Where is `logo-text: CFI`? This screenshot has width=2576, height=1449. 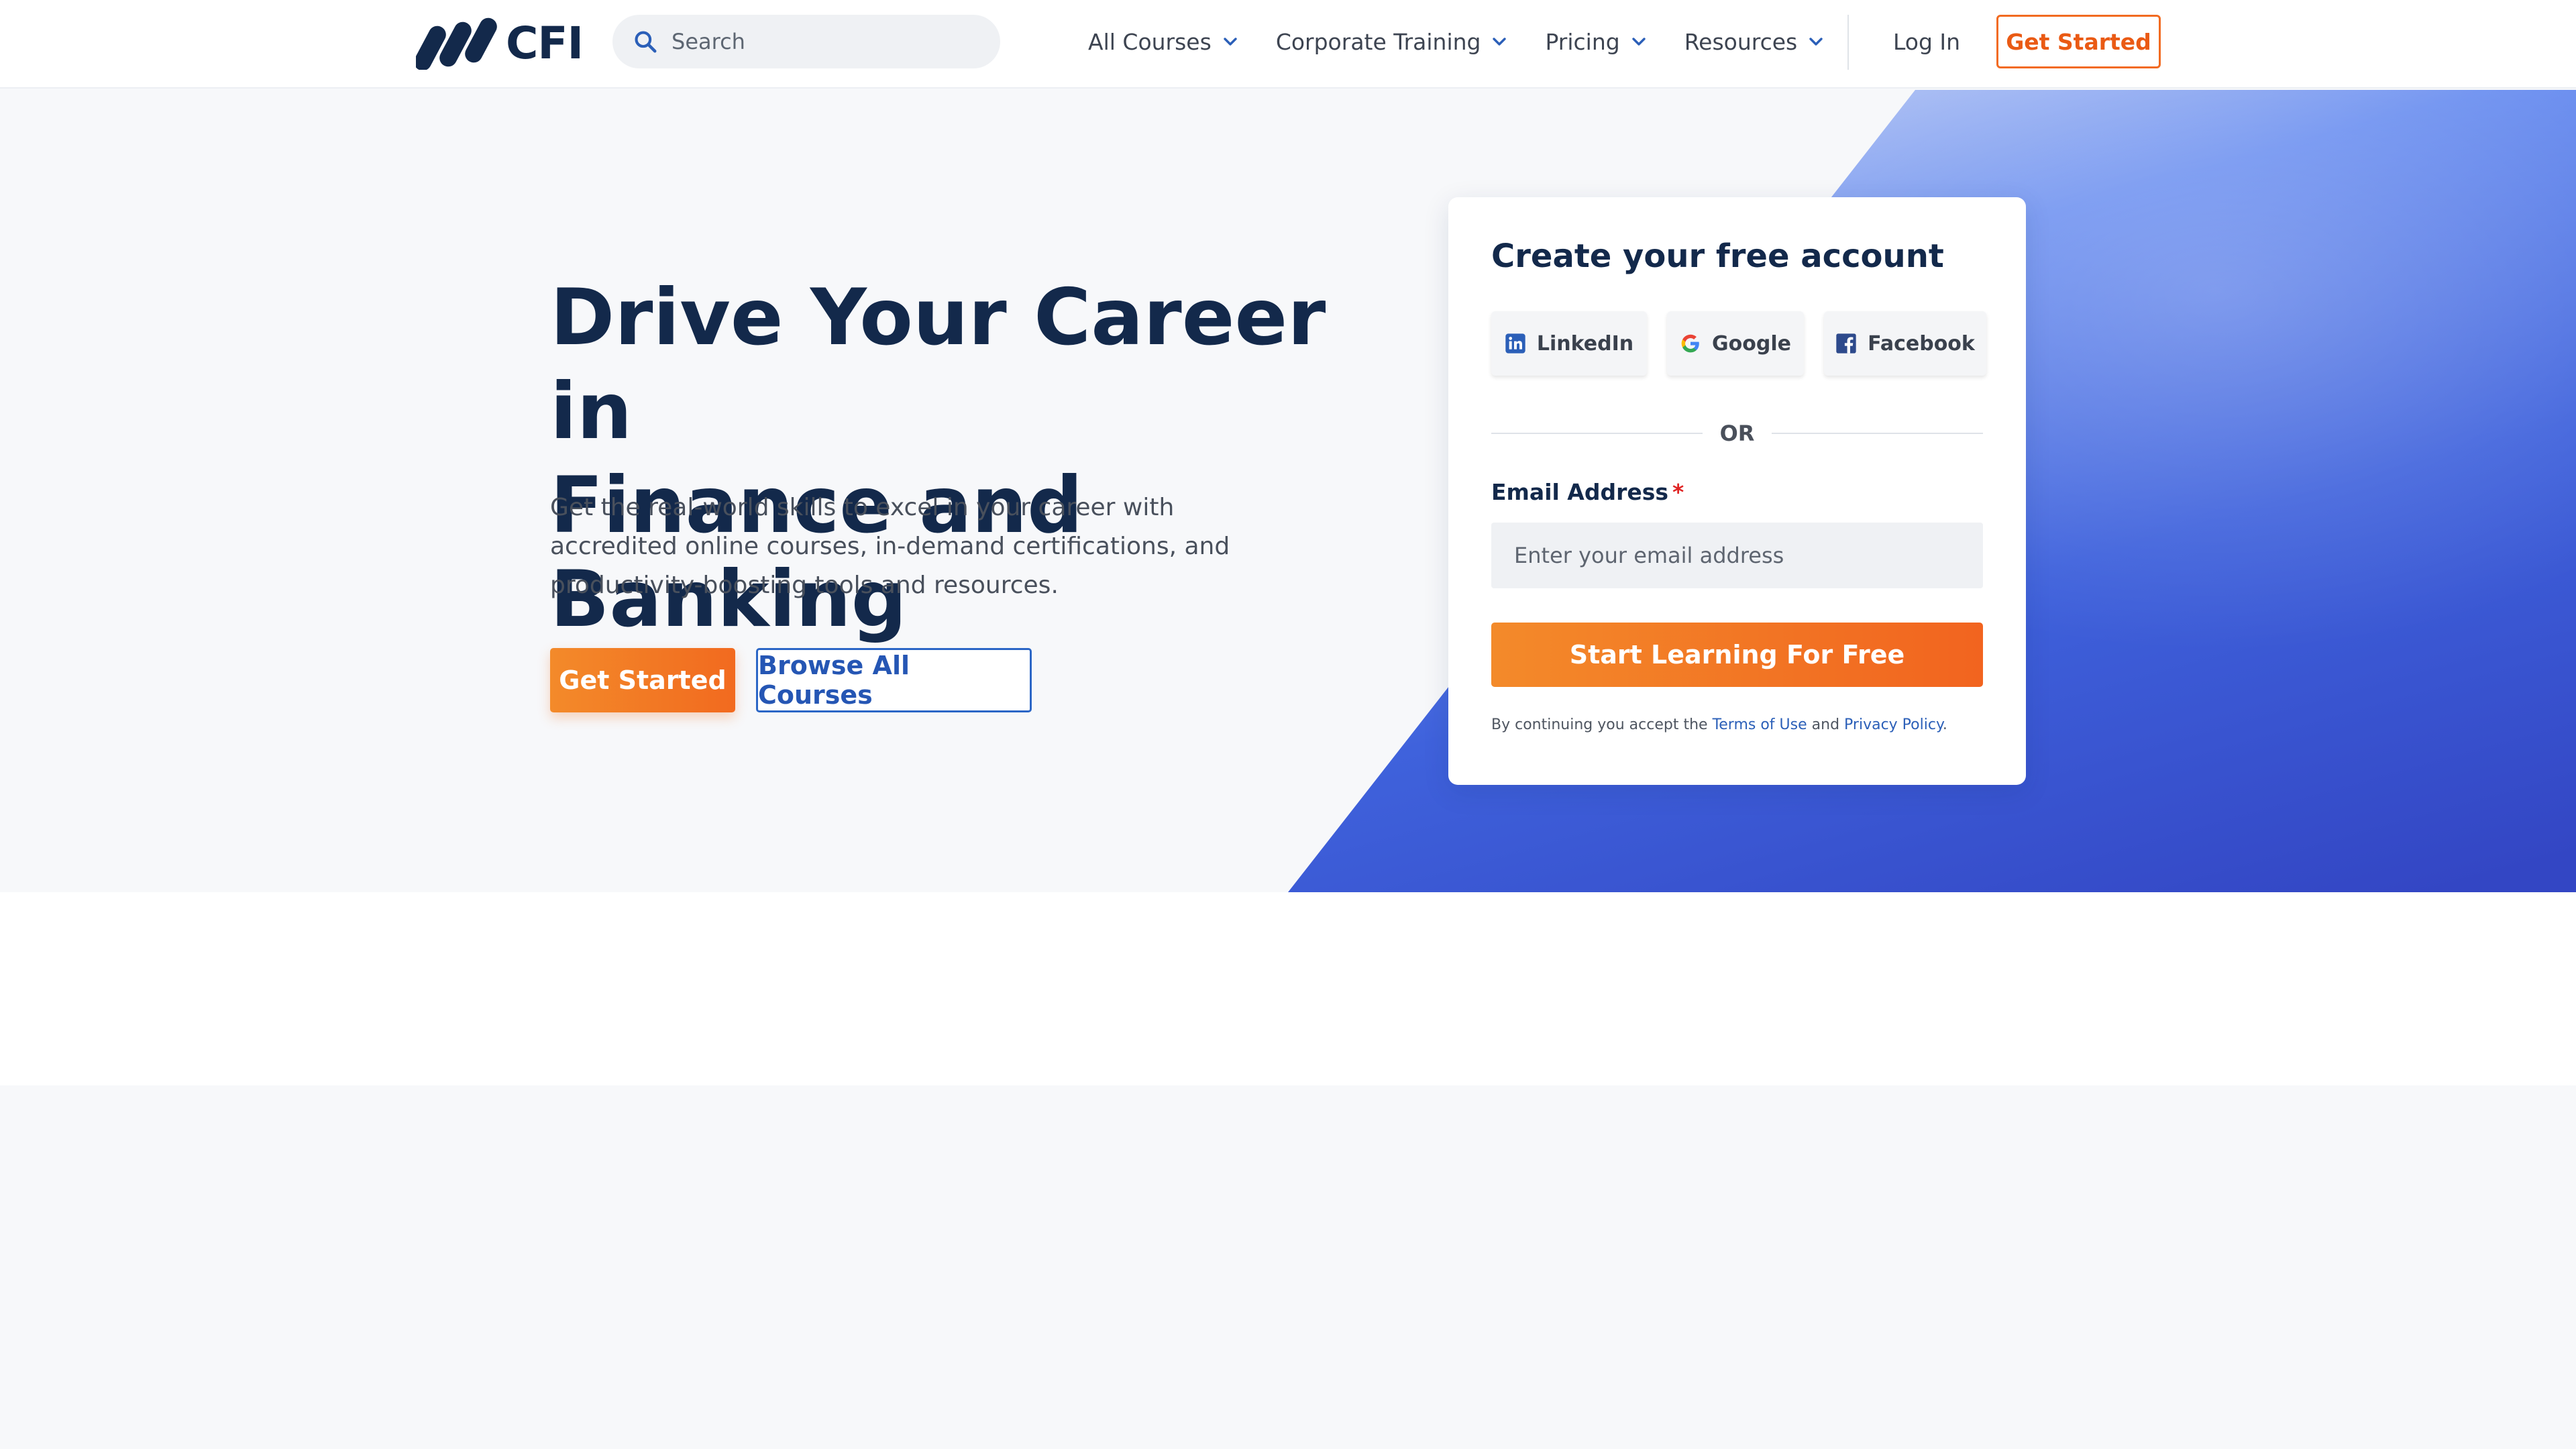 logo-text: CFI is located at coordinates (545, 43).